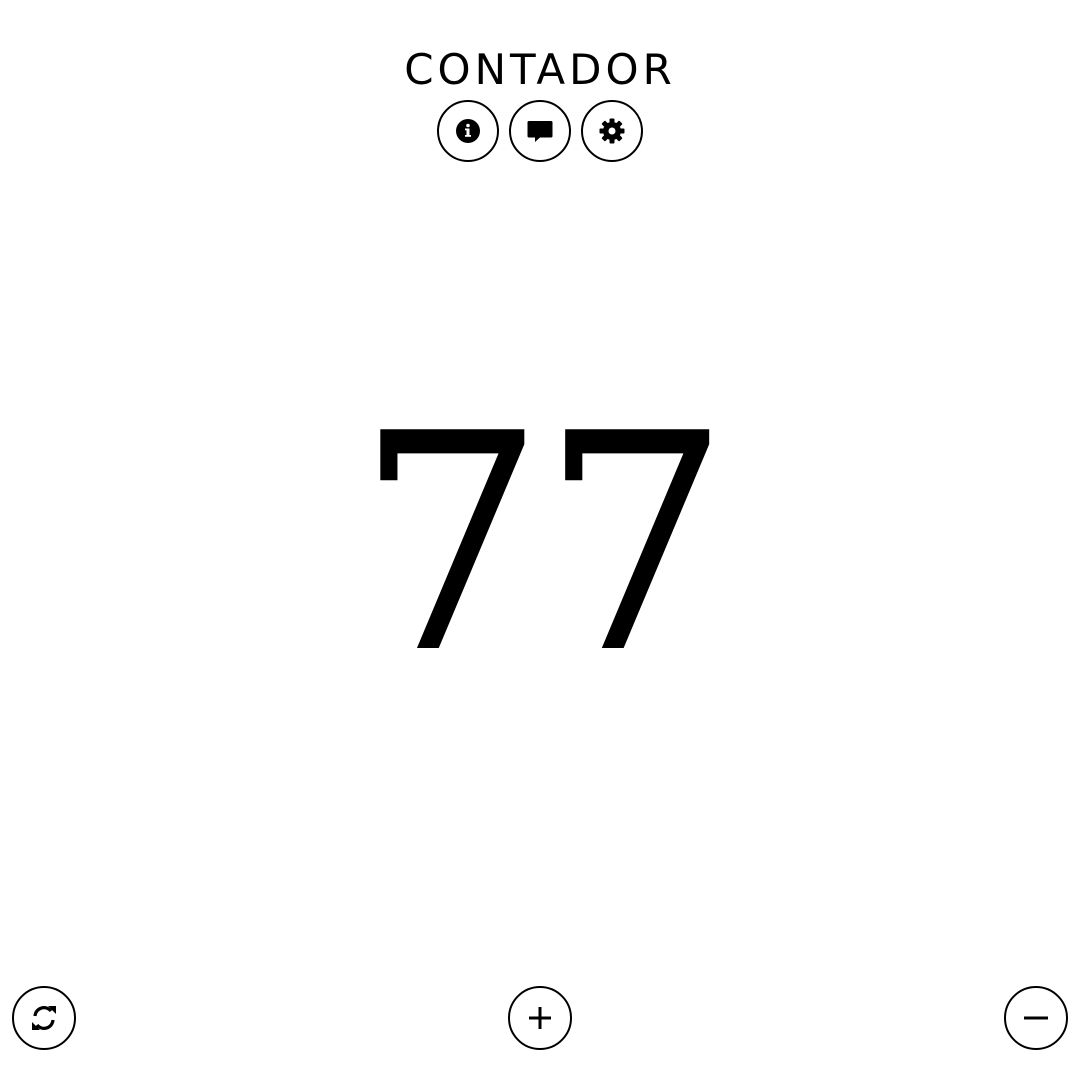 This screenshot has width=1080, height=1080. I want to click on increment-control, so click(540, 1018).